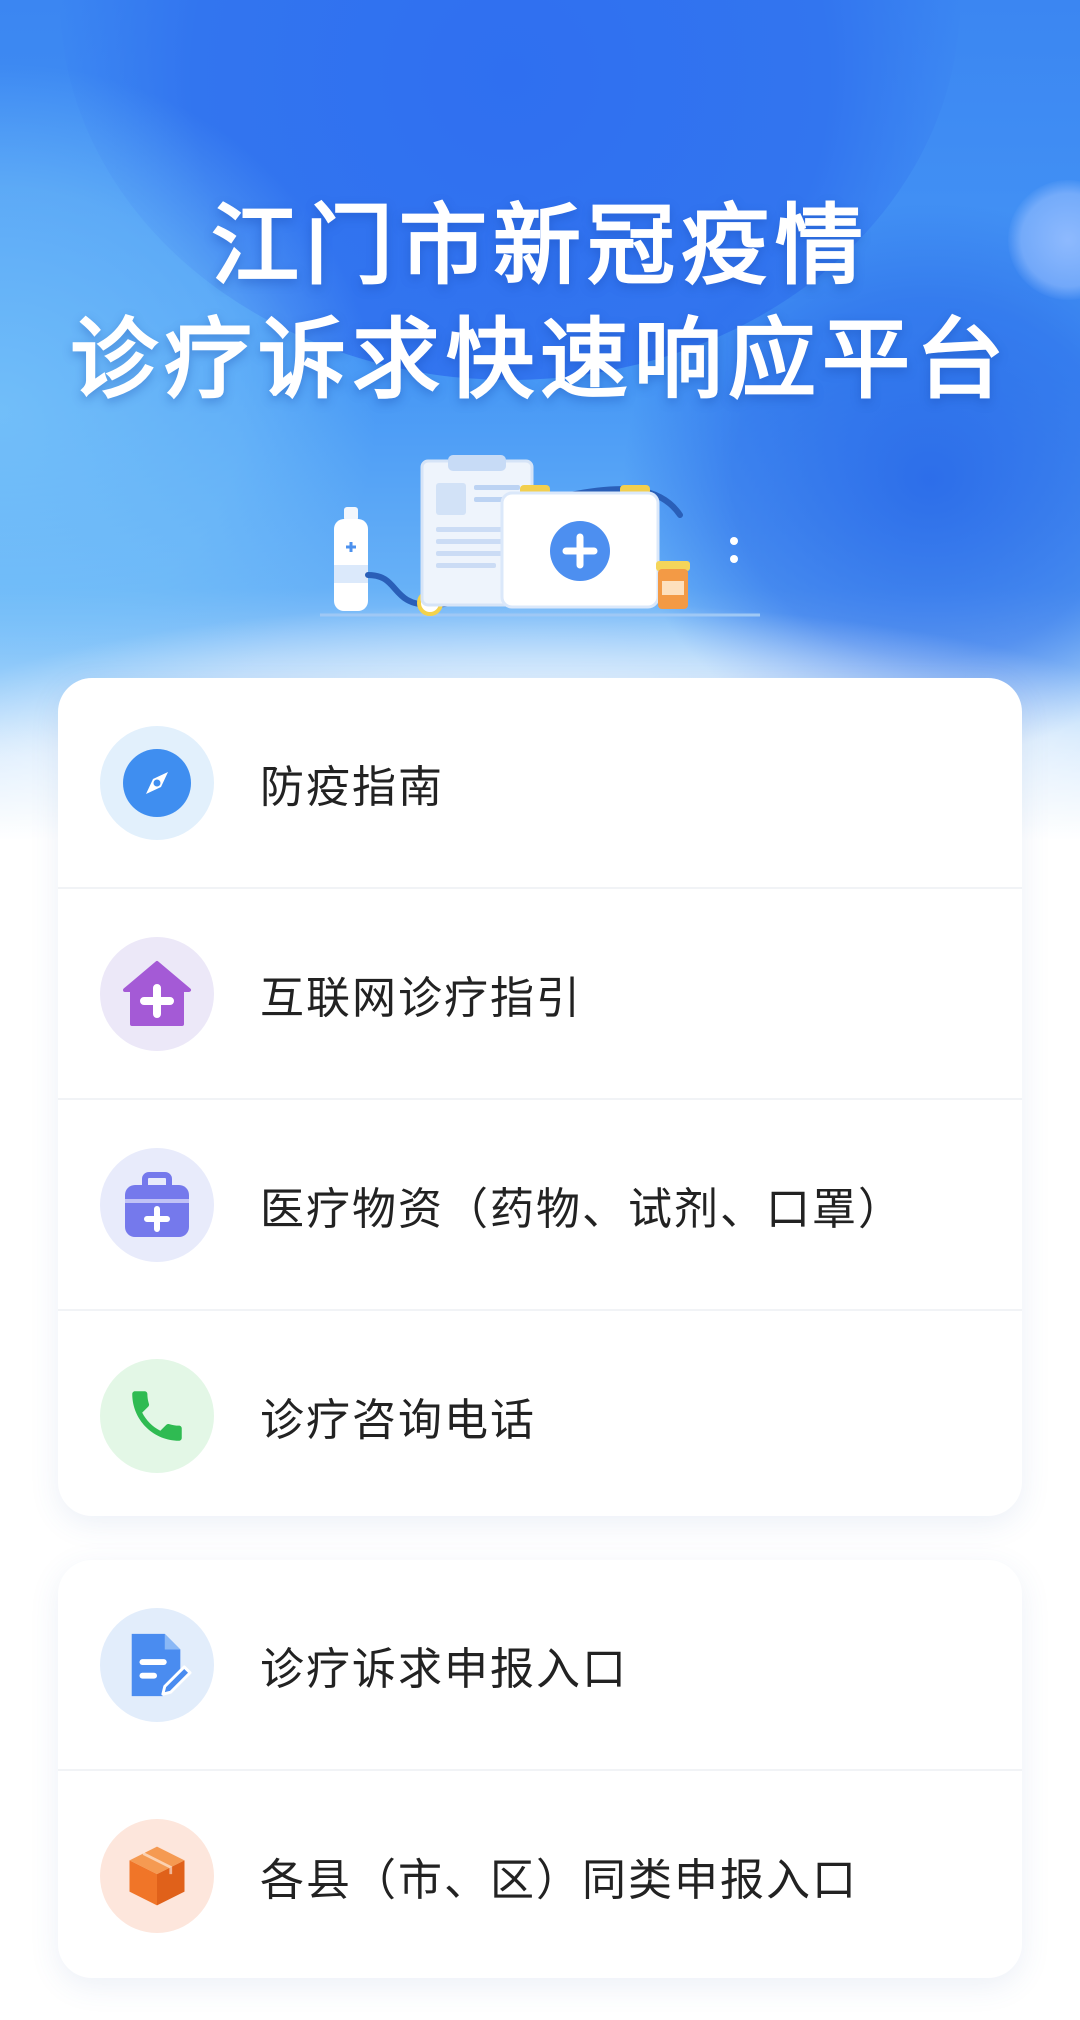 The height and width of the screenshot is (2020, 1080). What do you see at coordinates (421, 998) in the screenshot?
I see `menu-item-label: 互联网诊疗指引` at bounding box center [421, 998].